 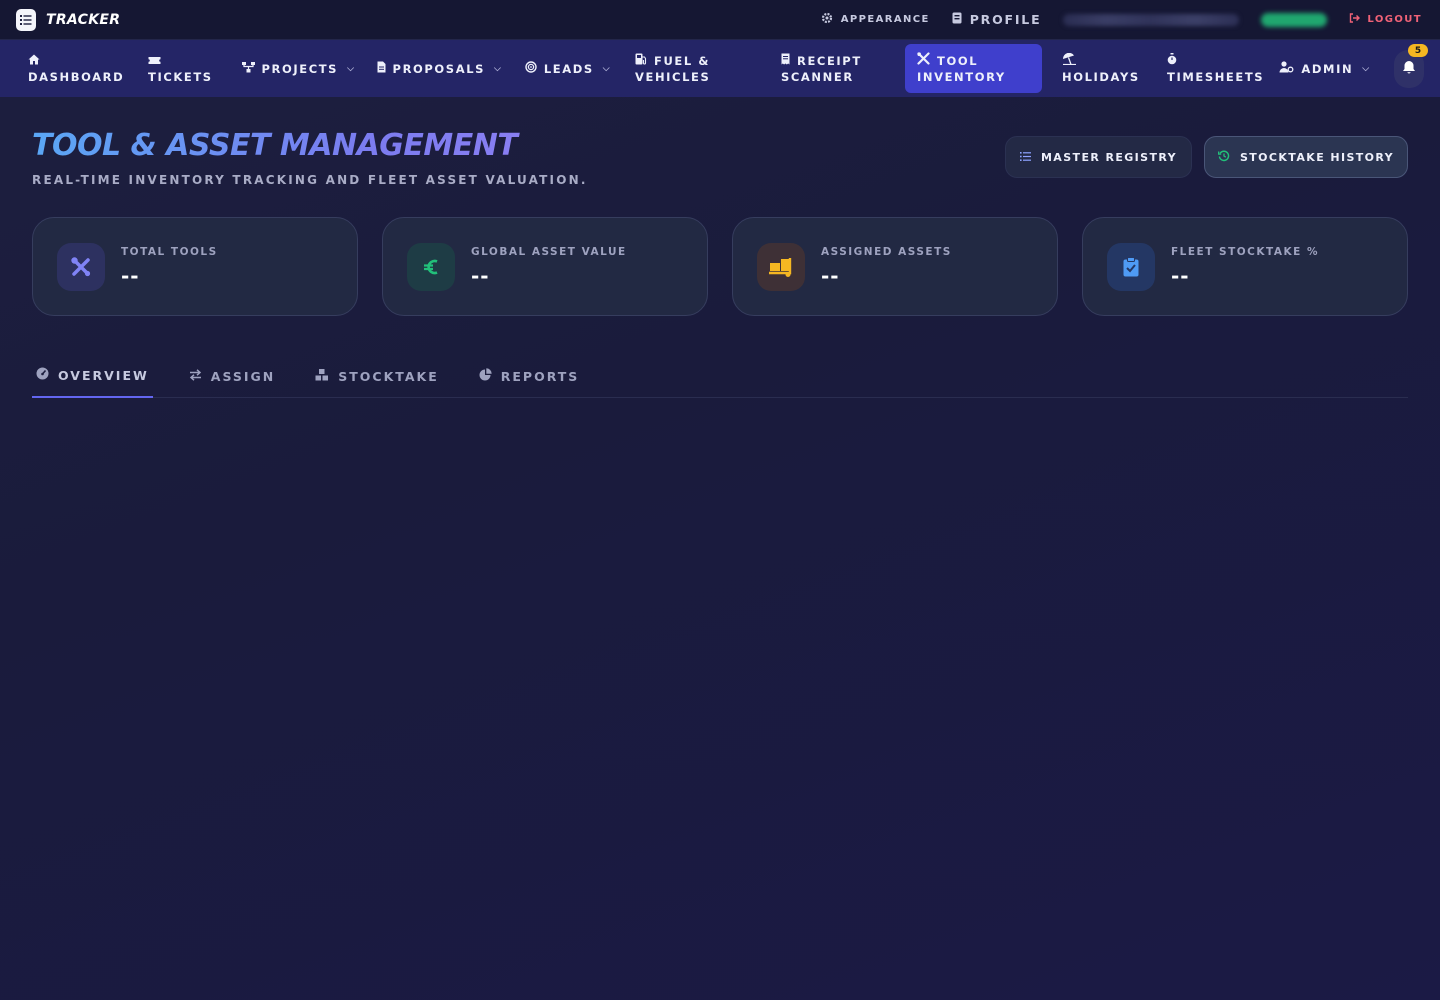 I want to click on stat-card-assigned-assets: ASSIGNED ASSETS --, so click(x=895, y=266).